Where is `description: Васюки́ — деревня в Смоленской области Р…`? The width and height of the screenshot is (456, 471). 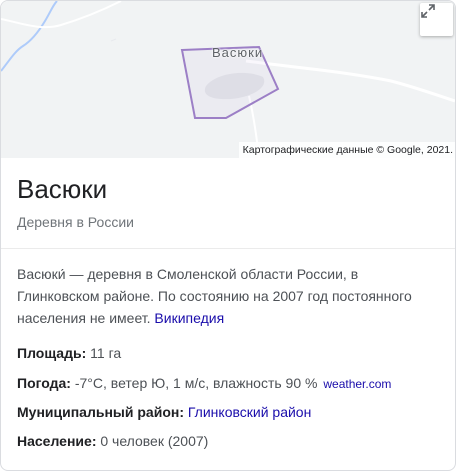
description: Васюки́ — деревня в Смоленской области Р… is located at coordinates (227, 296).